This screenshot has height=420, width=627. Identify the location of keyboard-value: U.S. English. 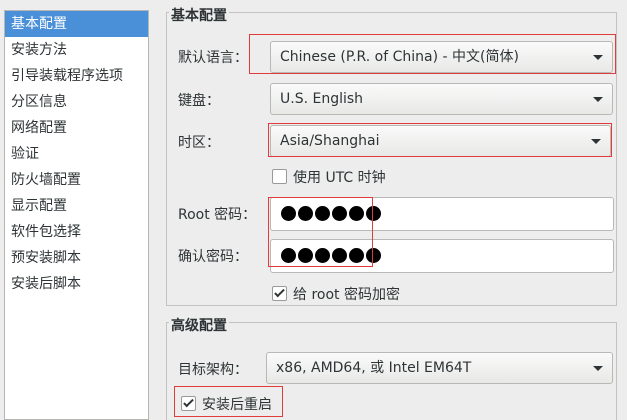
(322, 99).